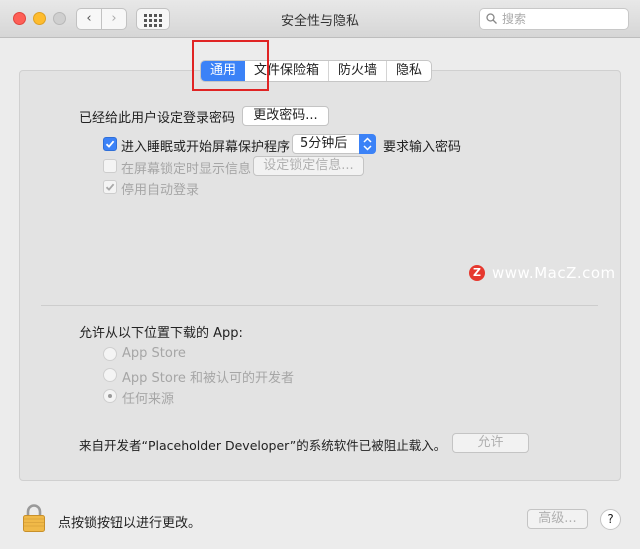  I want to click on search-icon, so click(491, 18).